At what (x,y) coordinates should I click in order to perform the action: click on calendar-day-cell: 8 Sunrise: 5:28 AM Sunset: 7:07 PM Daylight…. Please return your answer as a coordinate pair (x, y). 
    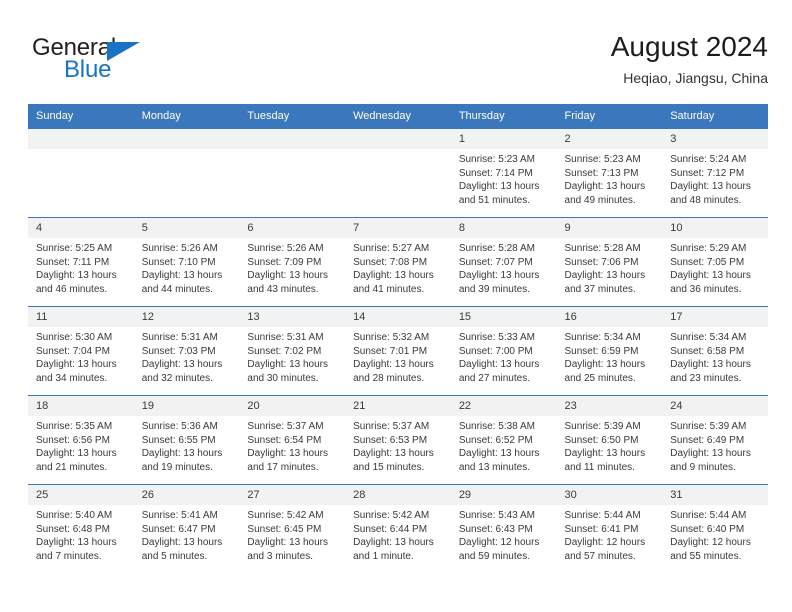
    Looking at the image, I should click on (503, 262).